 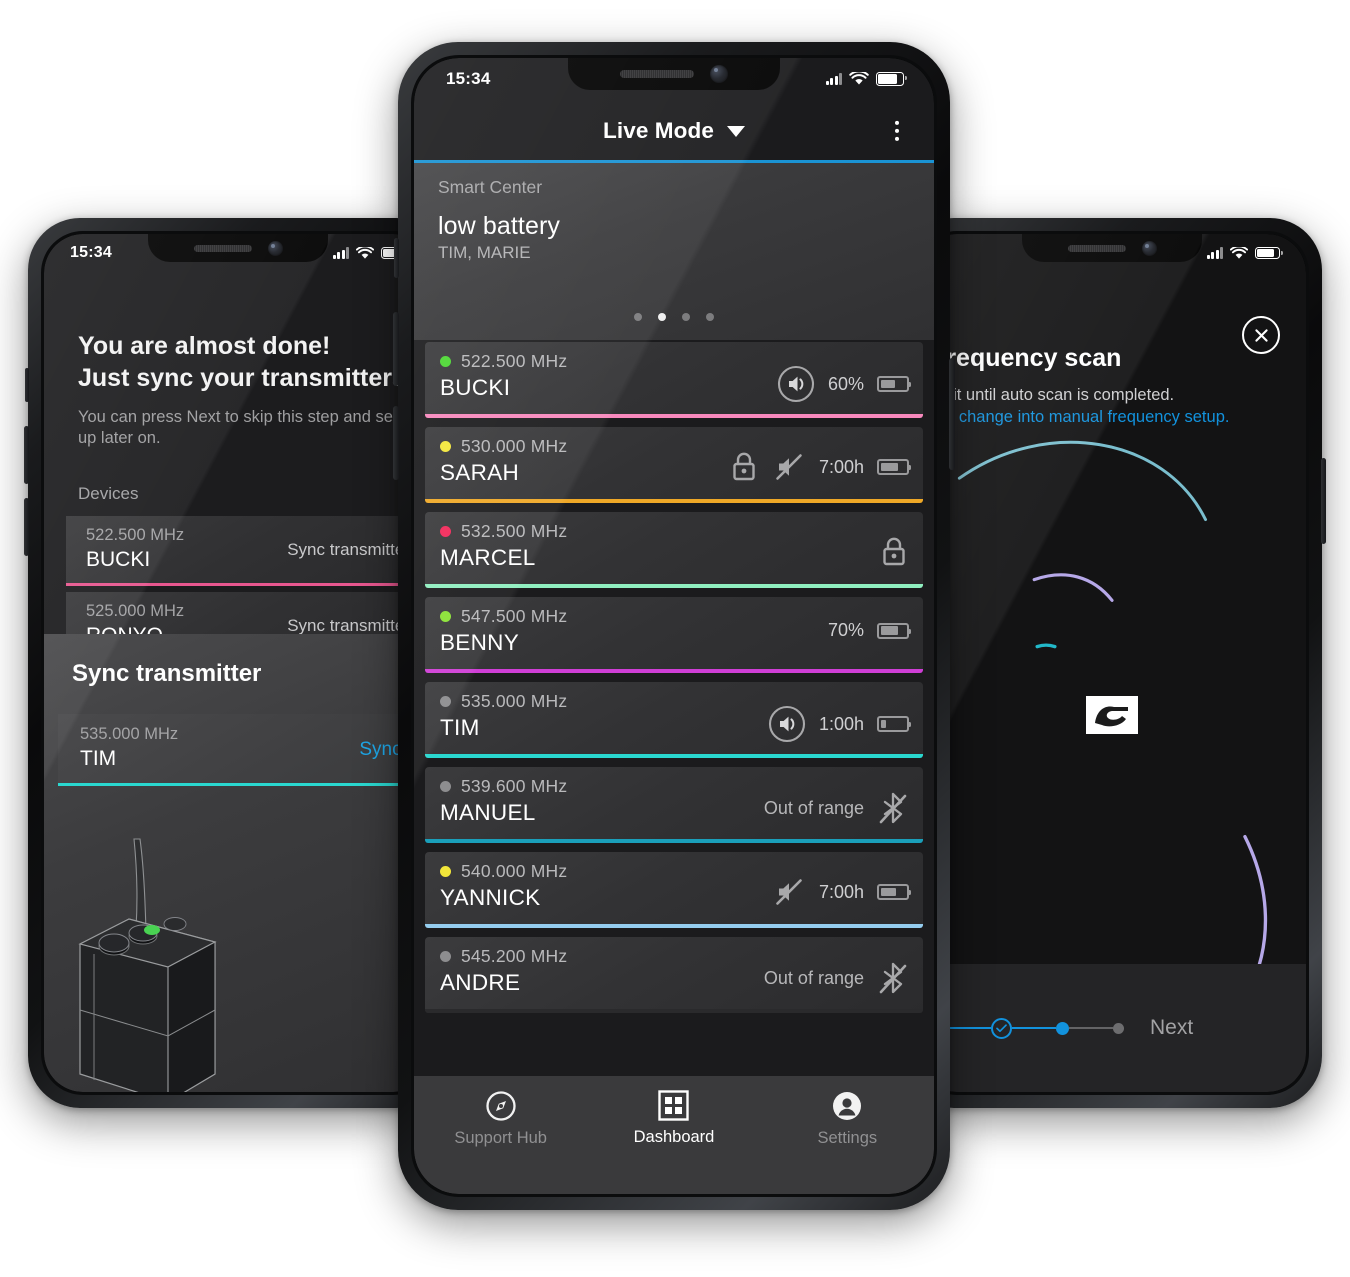 I want to click on table-row: 532.500 MHz MARCEL, so click(x=674, y=550).